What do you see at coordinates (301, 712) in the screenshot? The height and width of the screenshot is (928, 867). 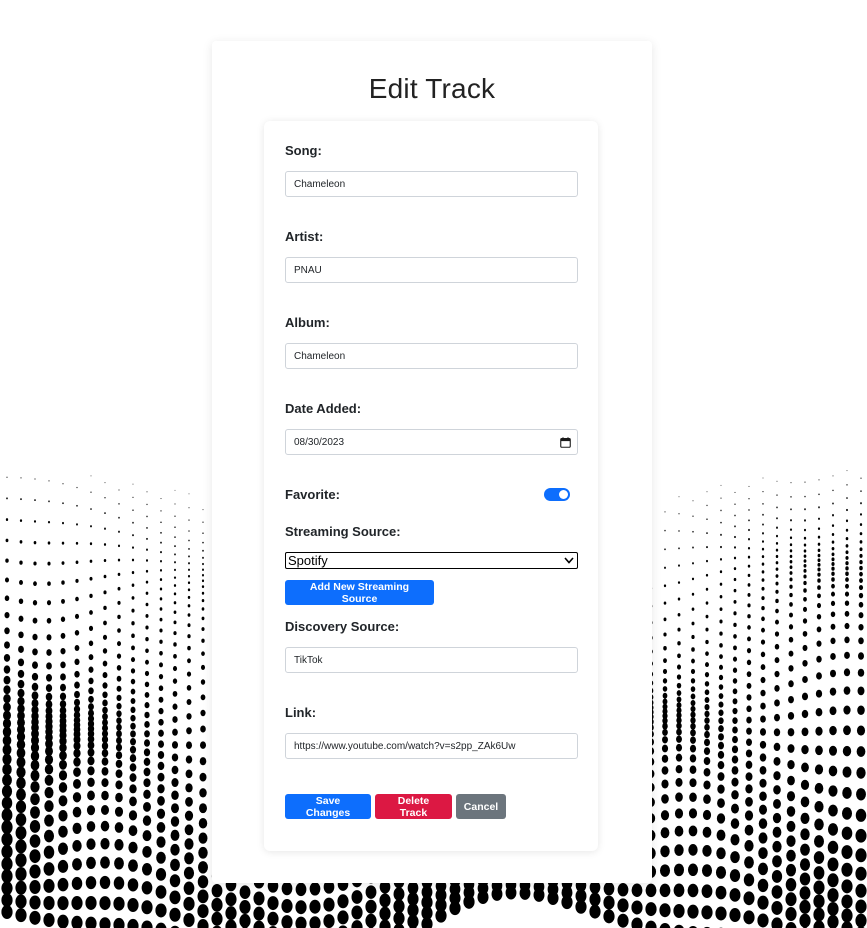 I see `link-label: Link:` at bounding box center [301, 712].